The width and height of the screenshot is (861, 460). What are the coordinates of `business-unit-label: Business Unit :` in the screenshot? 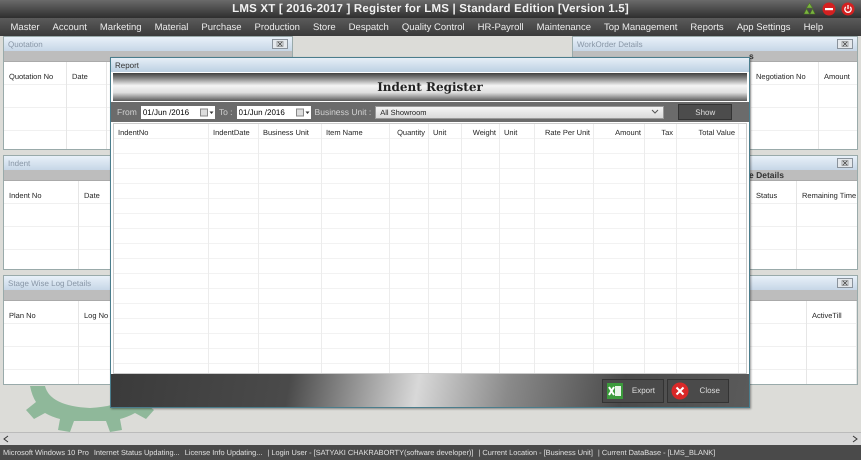 It's located at (343, 112).